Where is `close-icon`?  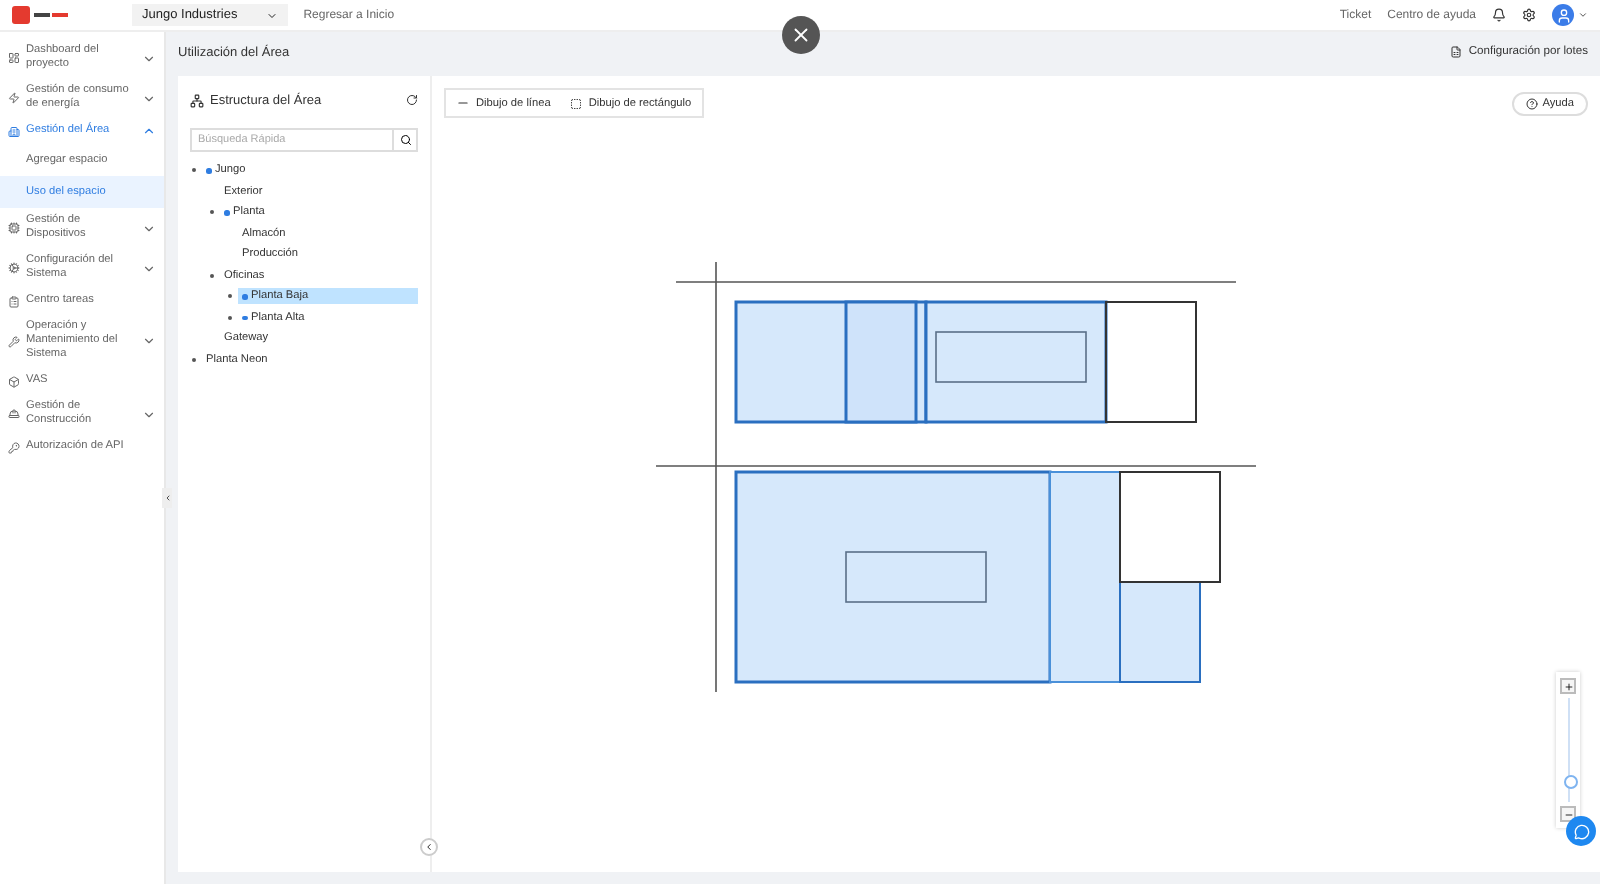 close-icon is located at coordinates (801, 35).